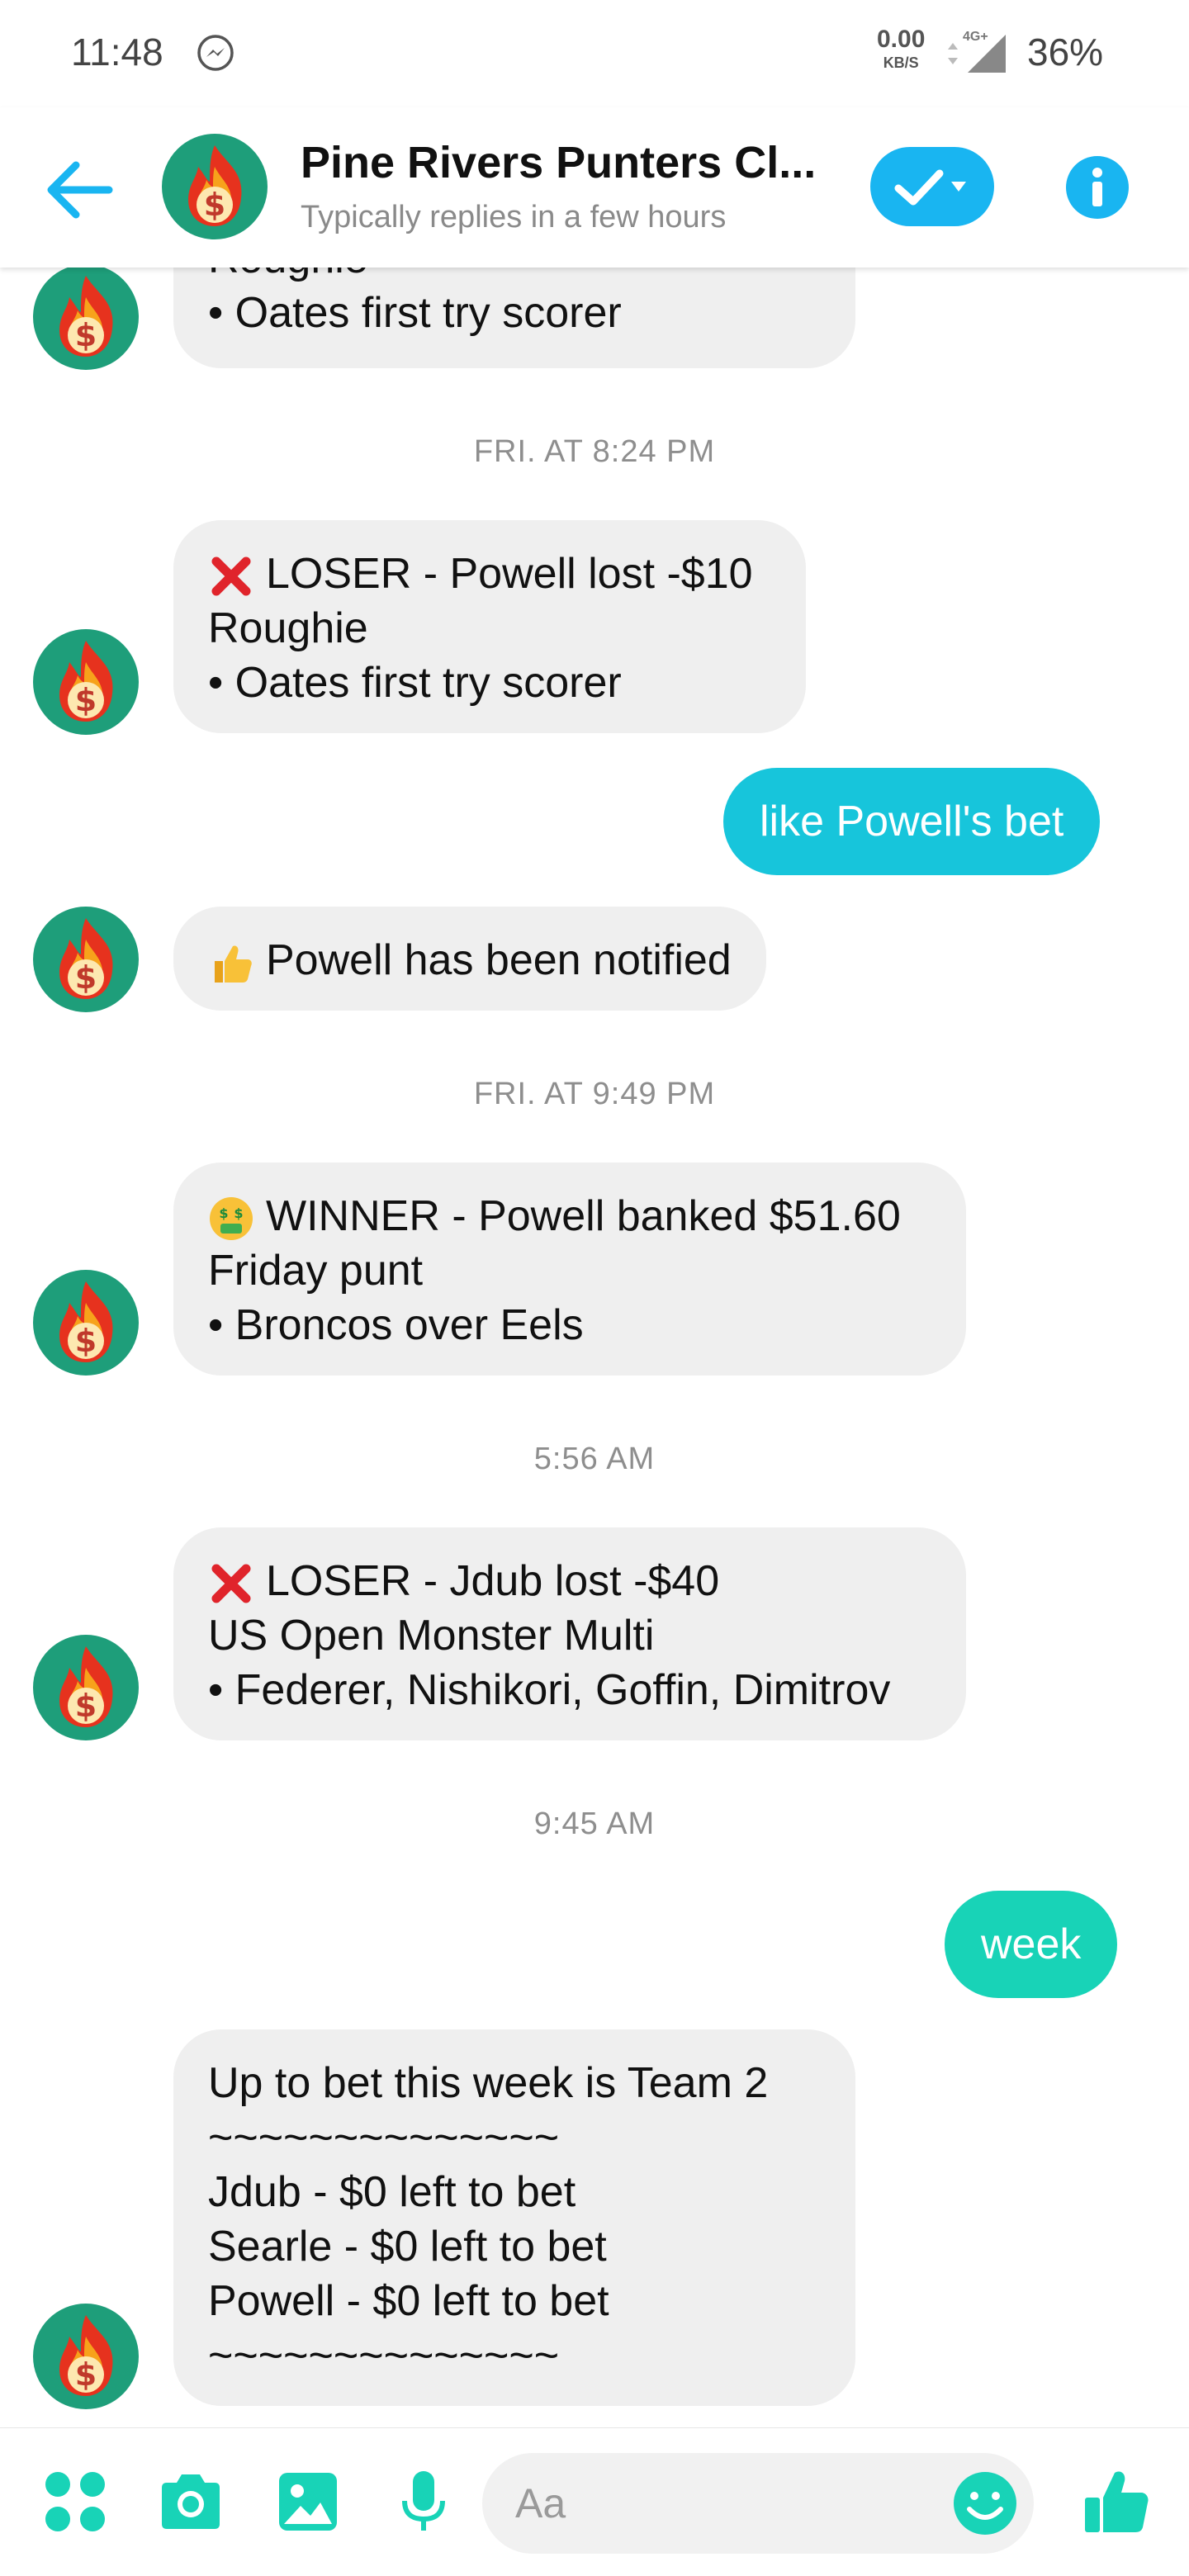 The width and height of the screenshot is (1189, 2576). What do you see at coordinates (431, 1636) in the screenshot?
I see `message-line: US Open Monster Multi` at bounding box center [431, 1636].